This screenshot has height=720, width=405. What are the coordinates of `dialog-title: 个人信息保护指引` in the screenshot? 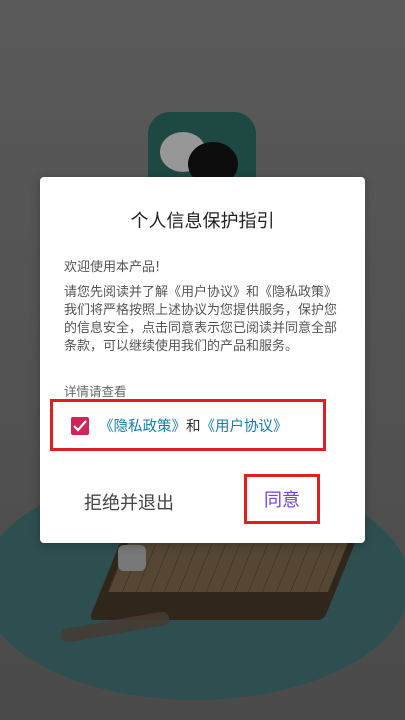 It's located at (202, 221).